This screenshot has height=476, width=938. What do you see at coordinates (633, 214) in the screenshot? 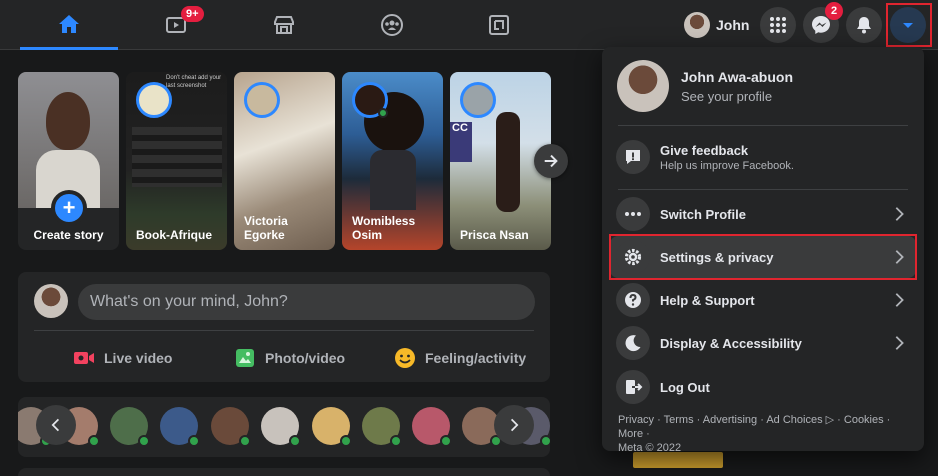
I see `more-dots-icon` at bounding box center [633, 214].